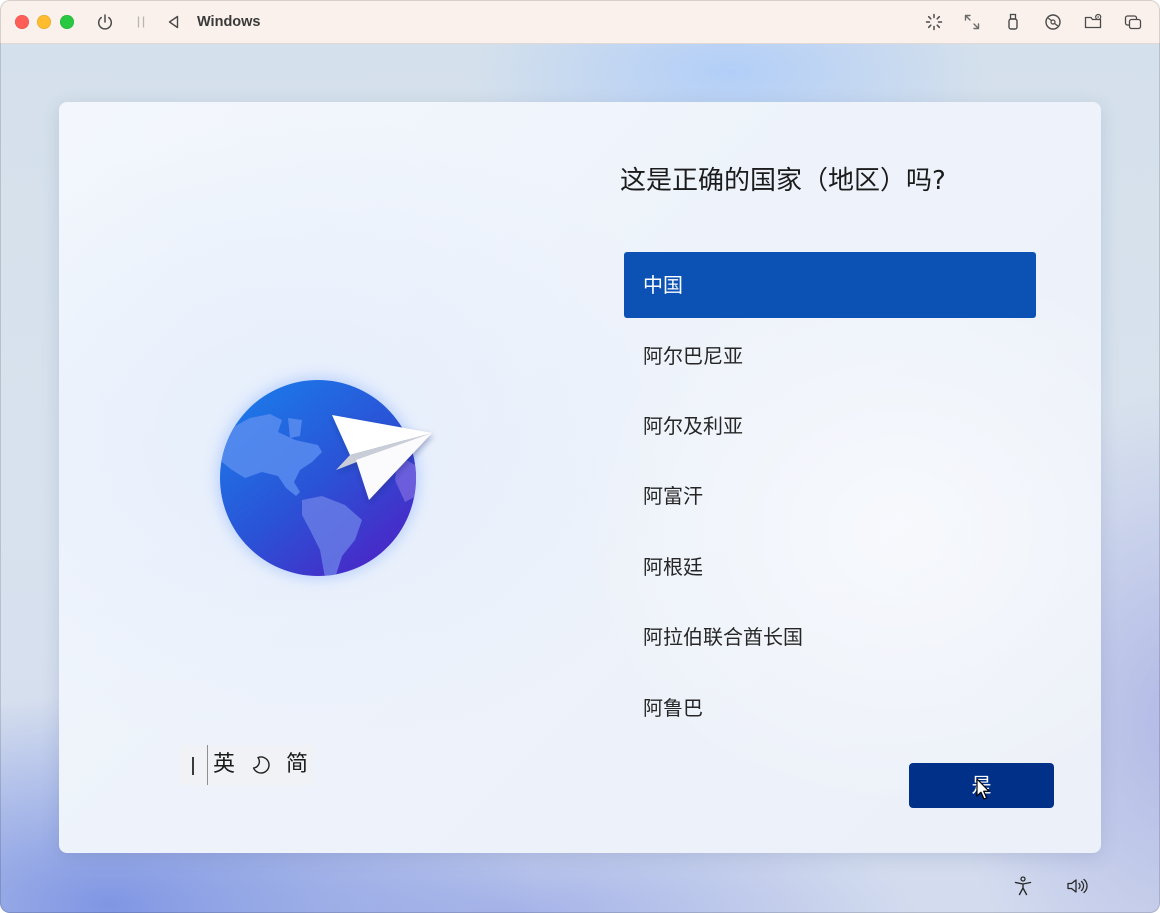  What do you see at coordinates (830, 567) in the screenshot?
I see `region-option: 阿根廷` at bounding box center [830, 567].